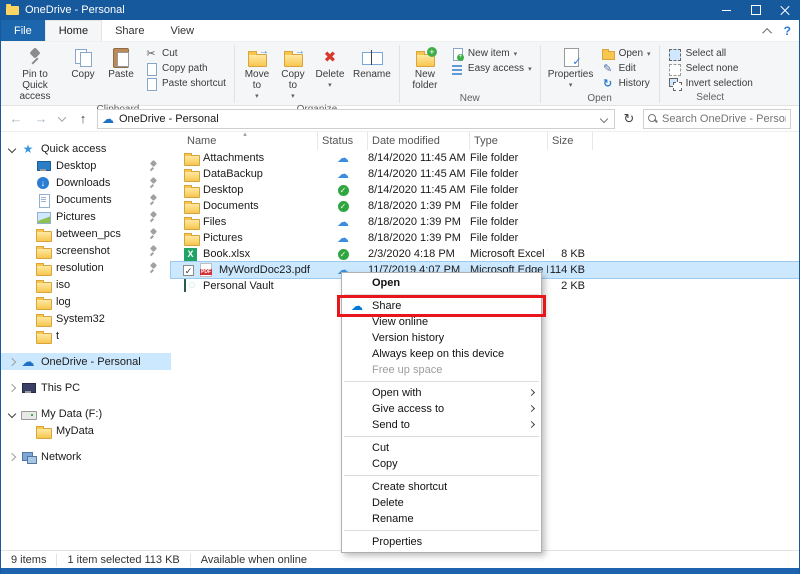 The height and width of the screenshot is (574, 800). Describe the element at coordinates (626, 68) in the screenshot. I see `edit-button: ✎ Edit` at that location.